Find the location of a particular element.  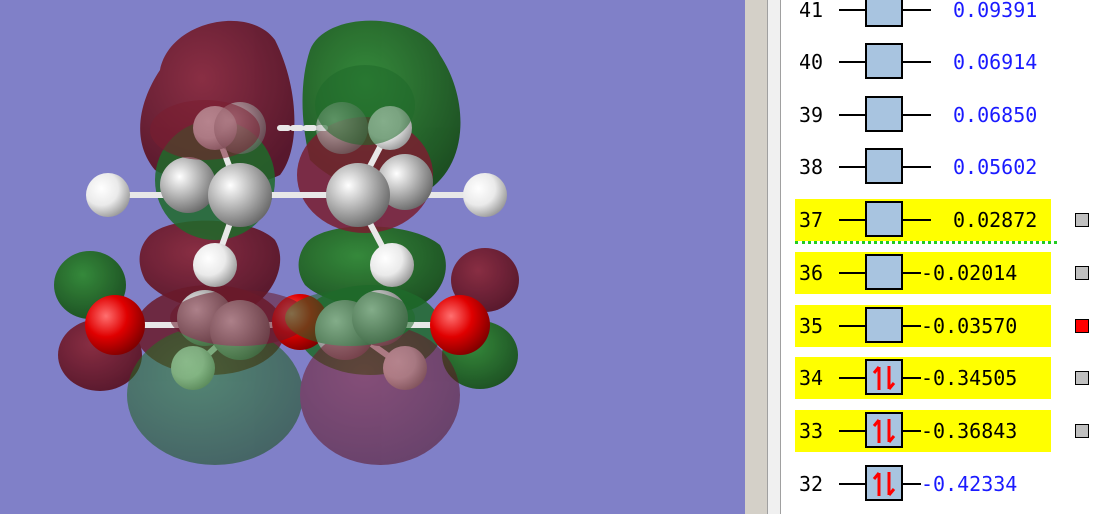

orbital-energy: -0.42334 is located at coordinates (969, 484).